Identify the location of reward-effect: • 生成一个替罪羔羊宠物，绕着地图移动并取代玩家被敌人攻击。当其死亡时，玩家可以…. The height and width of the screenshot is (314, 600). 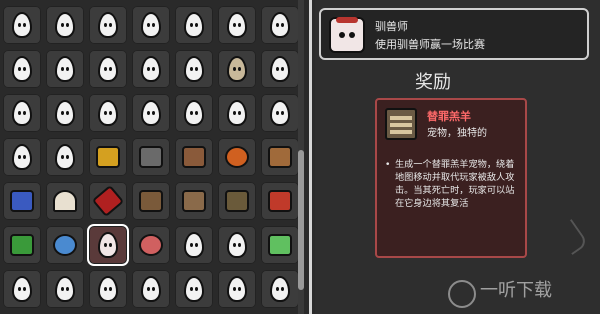
(454, 184).